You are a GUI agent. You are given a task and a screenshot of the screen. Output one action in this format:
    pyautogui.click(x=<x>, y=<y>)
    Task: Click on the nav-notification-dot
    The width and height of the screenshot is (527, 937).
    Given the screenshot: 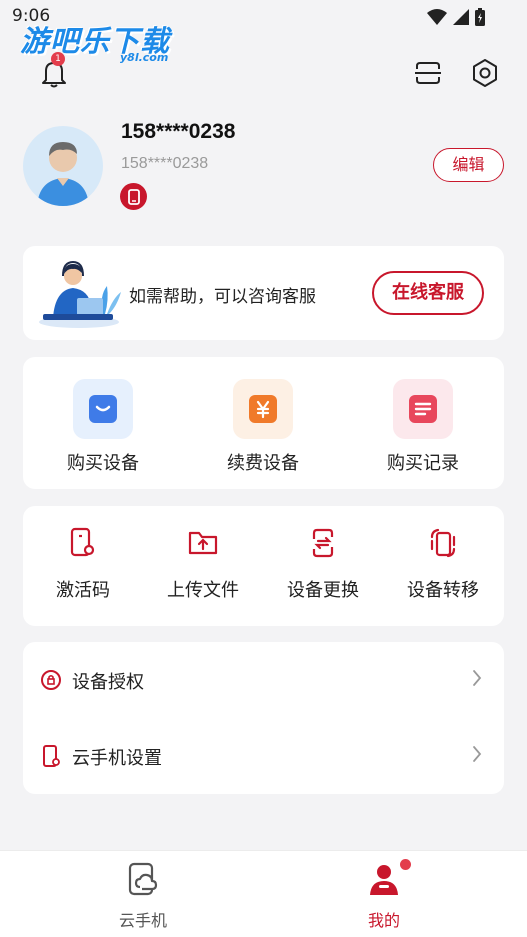 What is the action you would take?
    pyautogui.click(x=405, y=864)
    